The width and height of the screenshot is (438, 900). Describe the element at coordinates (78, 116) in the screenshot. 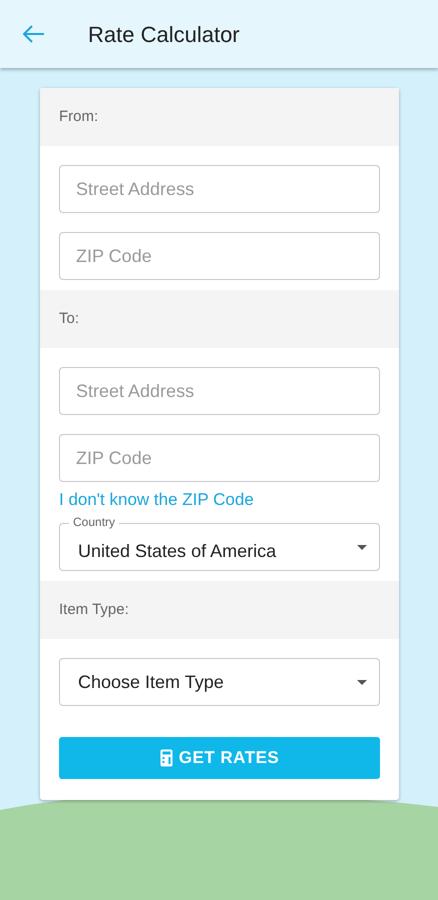

I see `section-label: From:` at that location.